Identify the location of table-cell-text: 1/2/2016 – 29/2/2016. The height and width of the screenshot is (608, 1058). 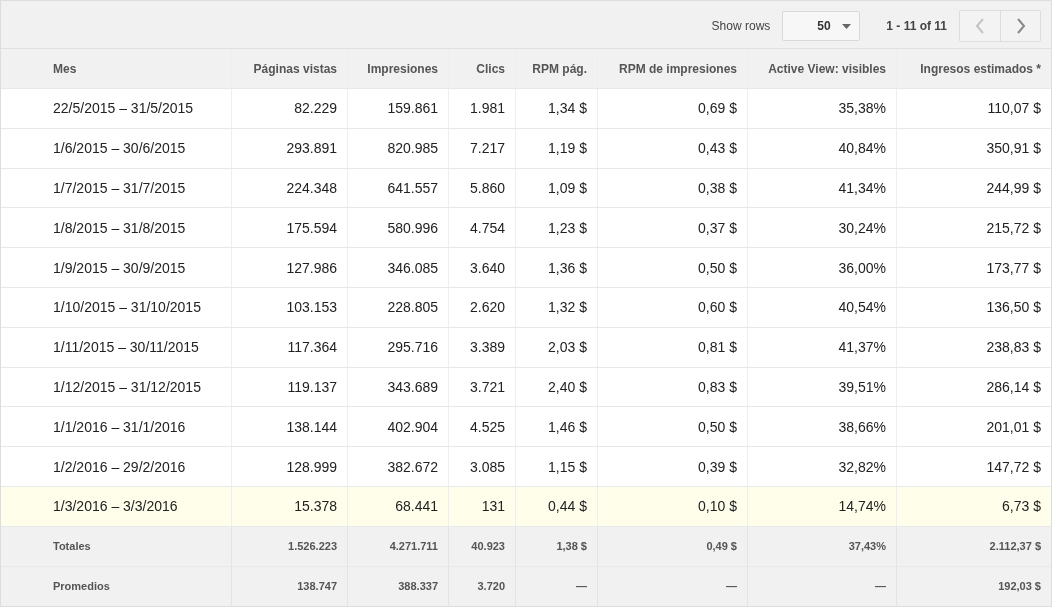
(119, 467).